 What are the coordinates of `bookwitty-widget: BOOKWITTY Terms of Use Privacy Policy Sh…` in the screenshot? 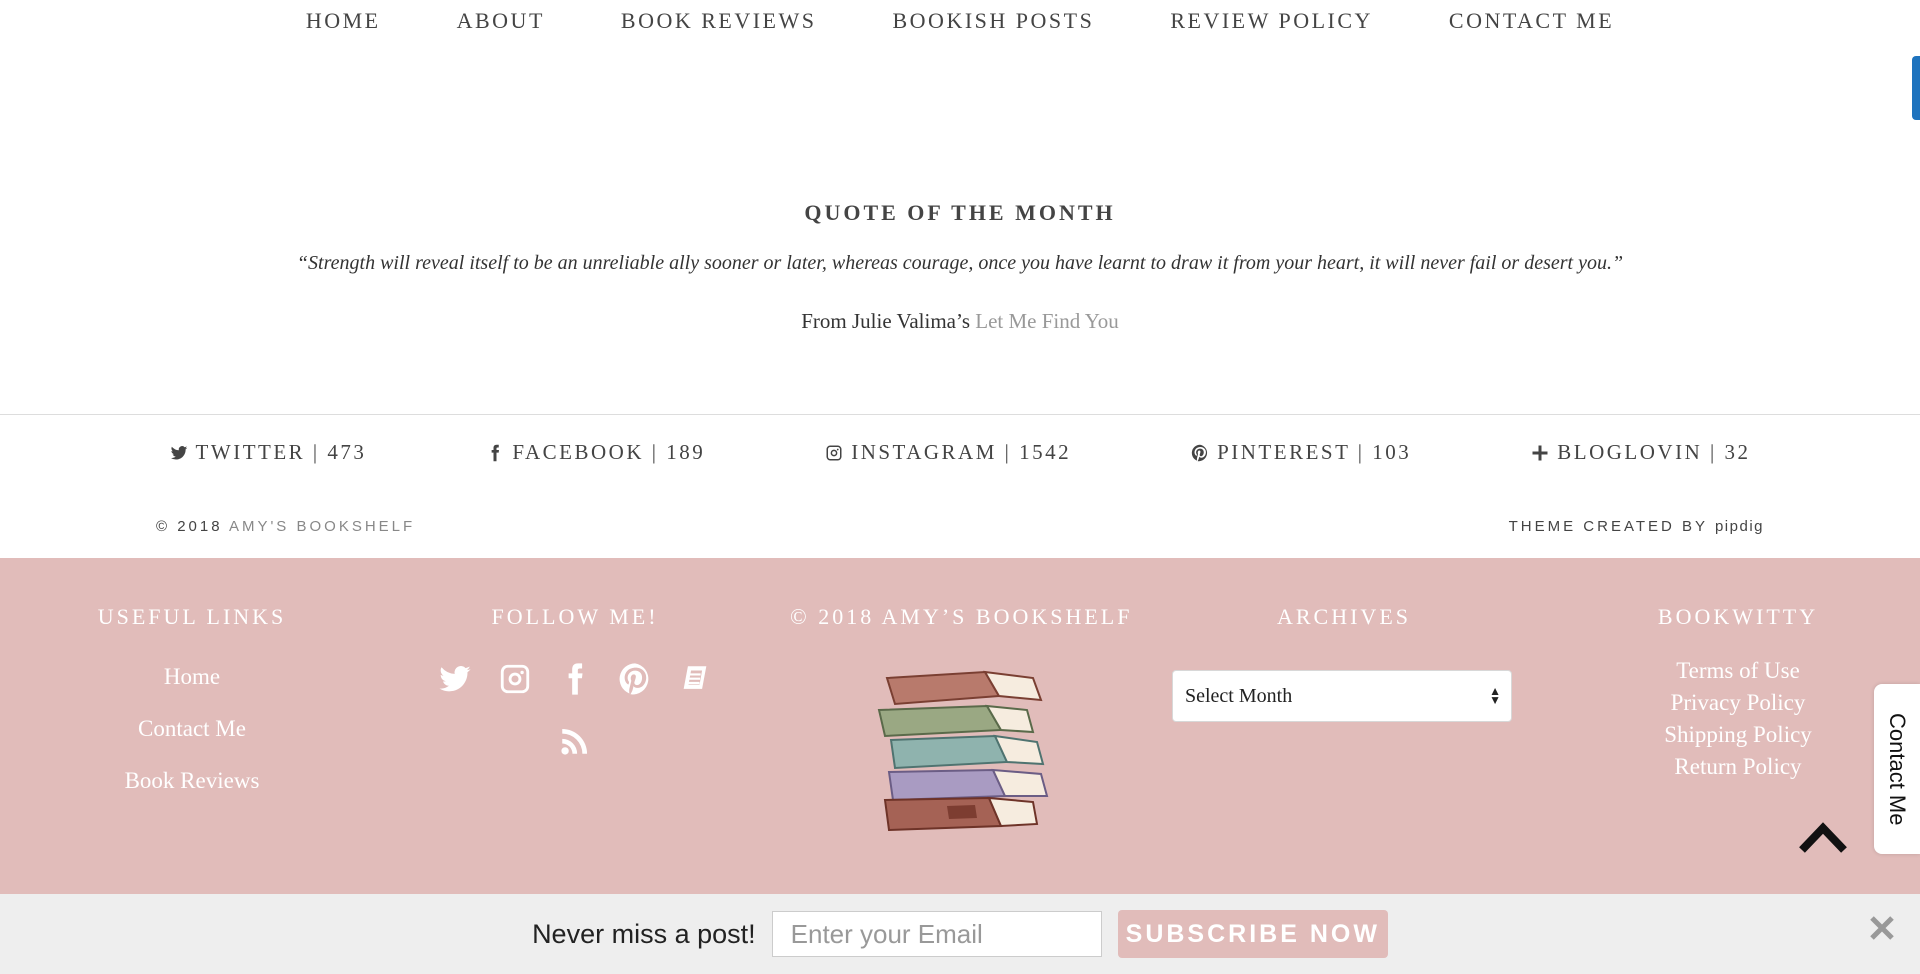 It's located at (1738, 692).